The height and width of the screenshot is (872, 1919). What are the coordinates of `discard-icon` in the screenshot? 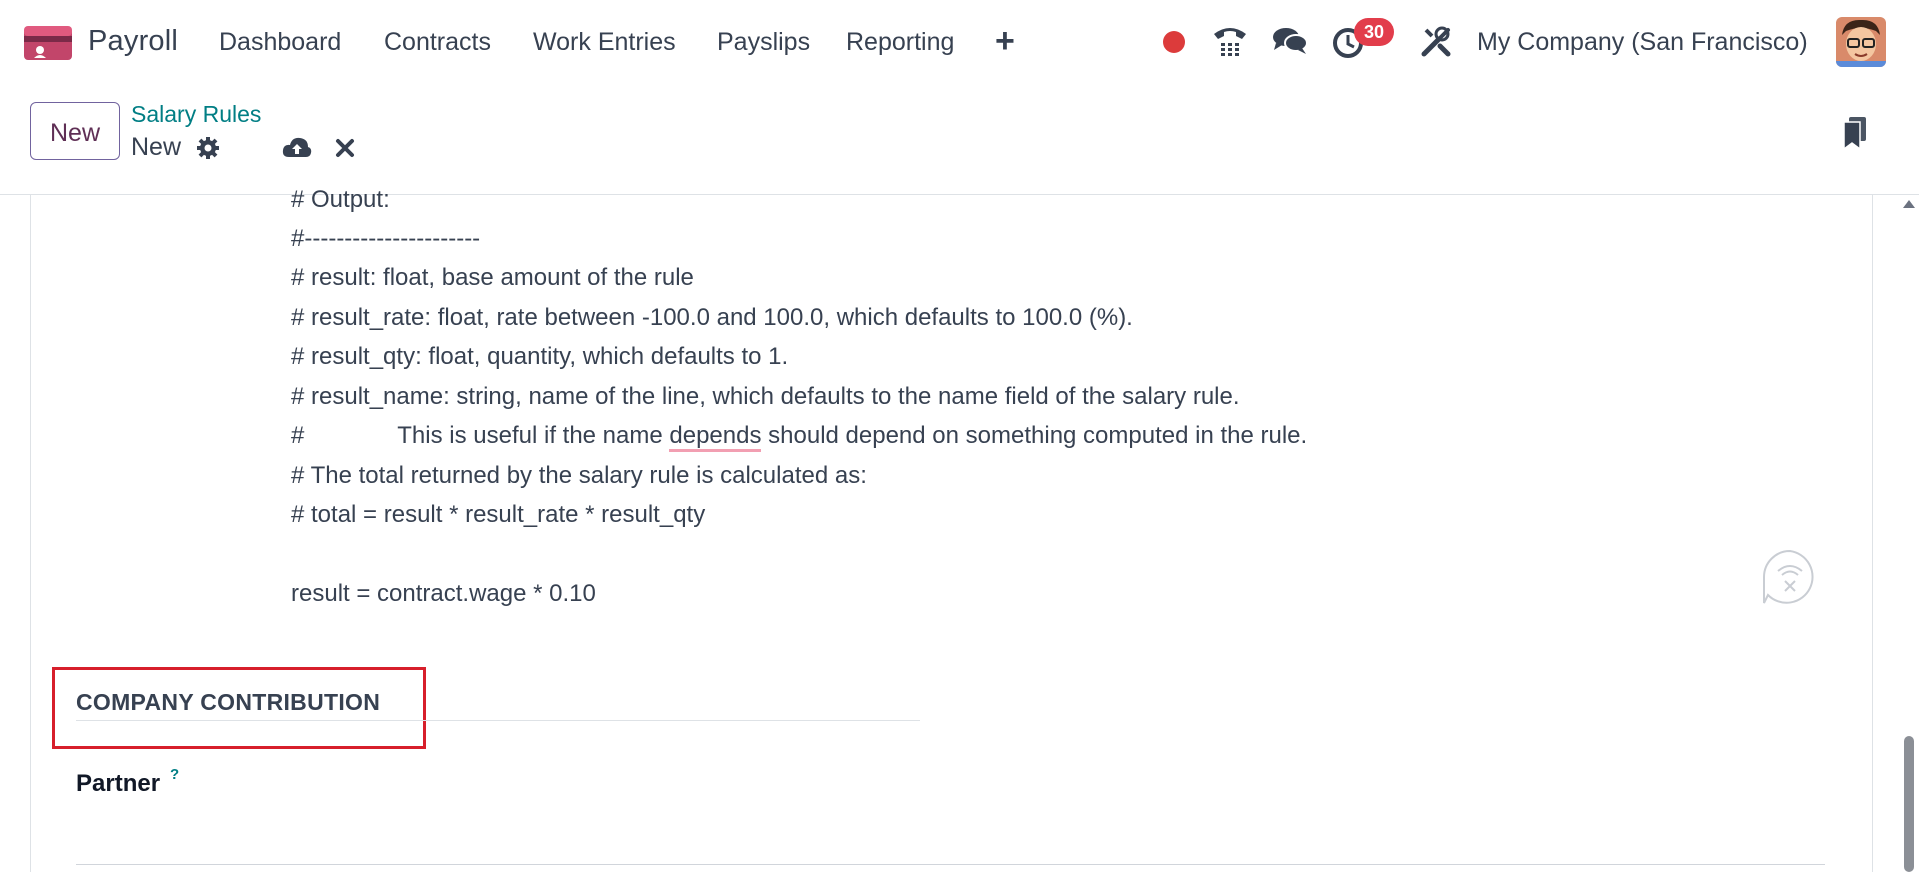 It's located at (345, 150).